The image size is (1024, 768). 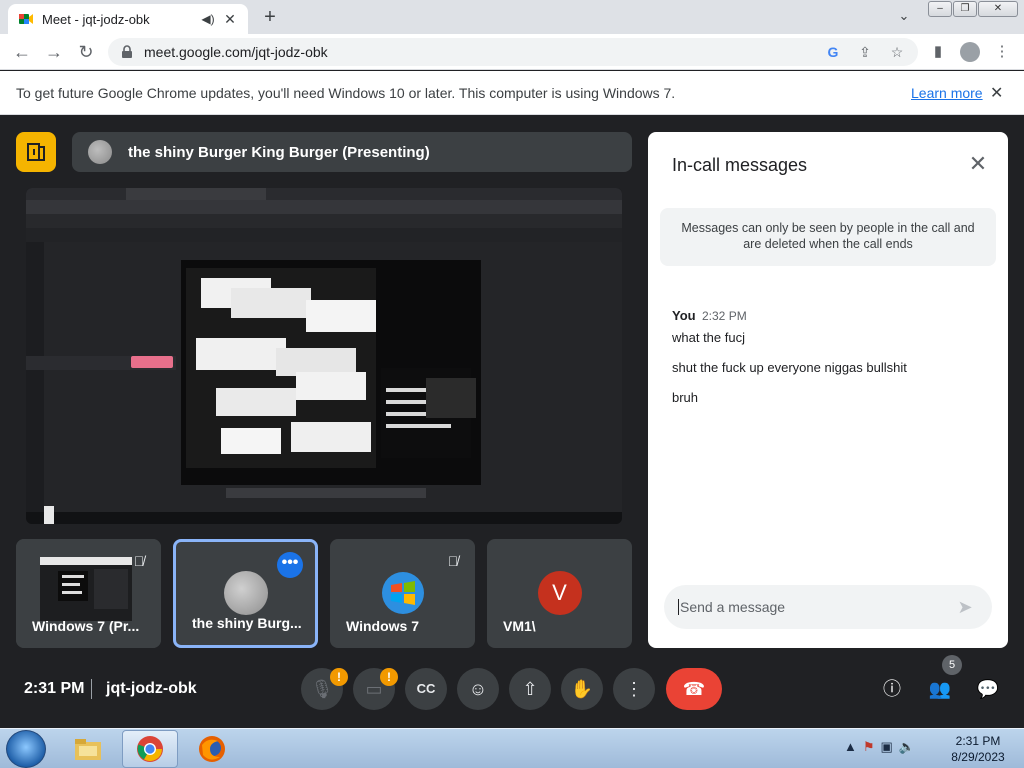 I want to click on network-icon: ▣, so click(x=887, y=747).